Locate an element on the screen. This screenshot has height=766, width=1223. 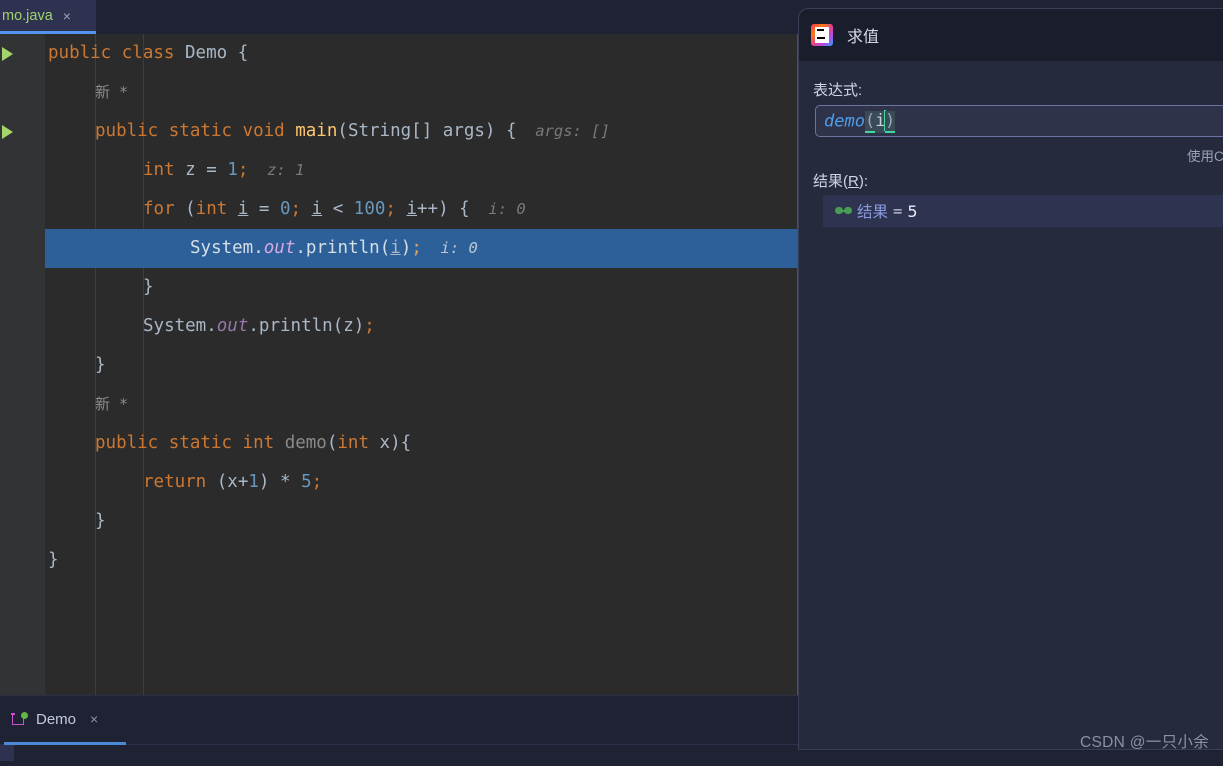
panel-divider is located at coordinates (399, 695).